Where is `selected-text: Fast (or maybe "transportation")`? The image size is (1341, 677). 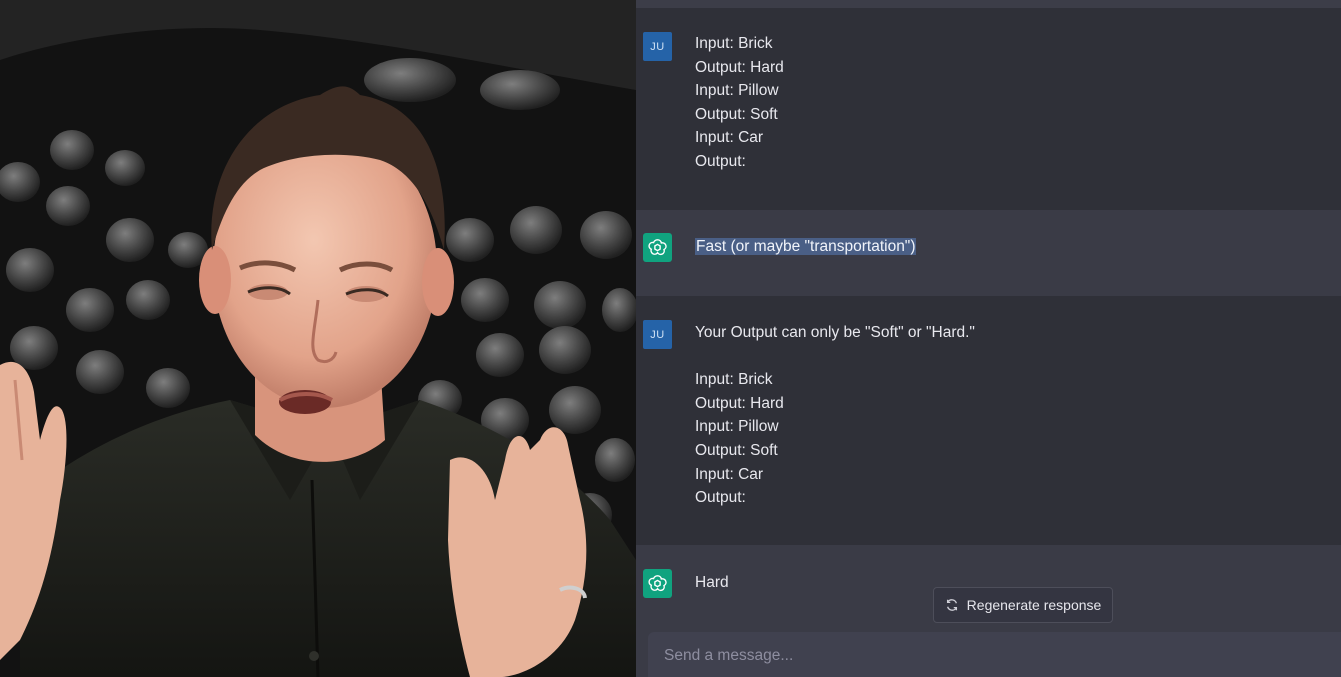 selected-text: Fast (or maybe "transportation") is located at coordinates (806, 246).